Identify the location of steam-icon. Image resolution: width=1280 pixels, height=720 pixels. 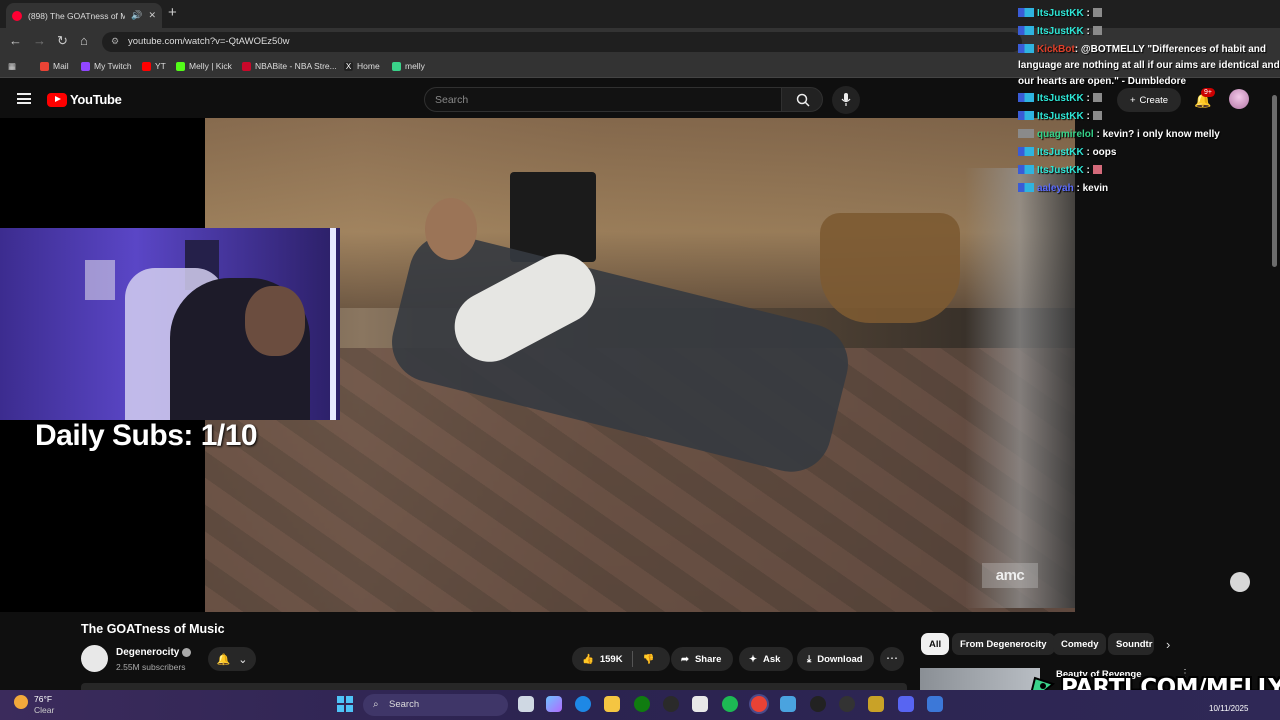
(671, 704).